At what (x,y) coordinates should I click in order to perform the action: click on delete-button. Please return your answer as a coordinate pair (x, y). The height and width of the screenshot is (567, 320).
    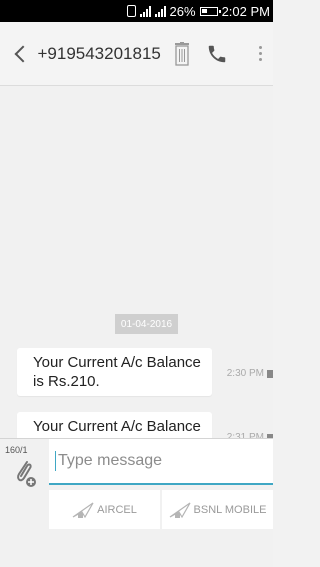
    Looking at the image, I should click on (181, 54).